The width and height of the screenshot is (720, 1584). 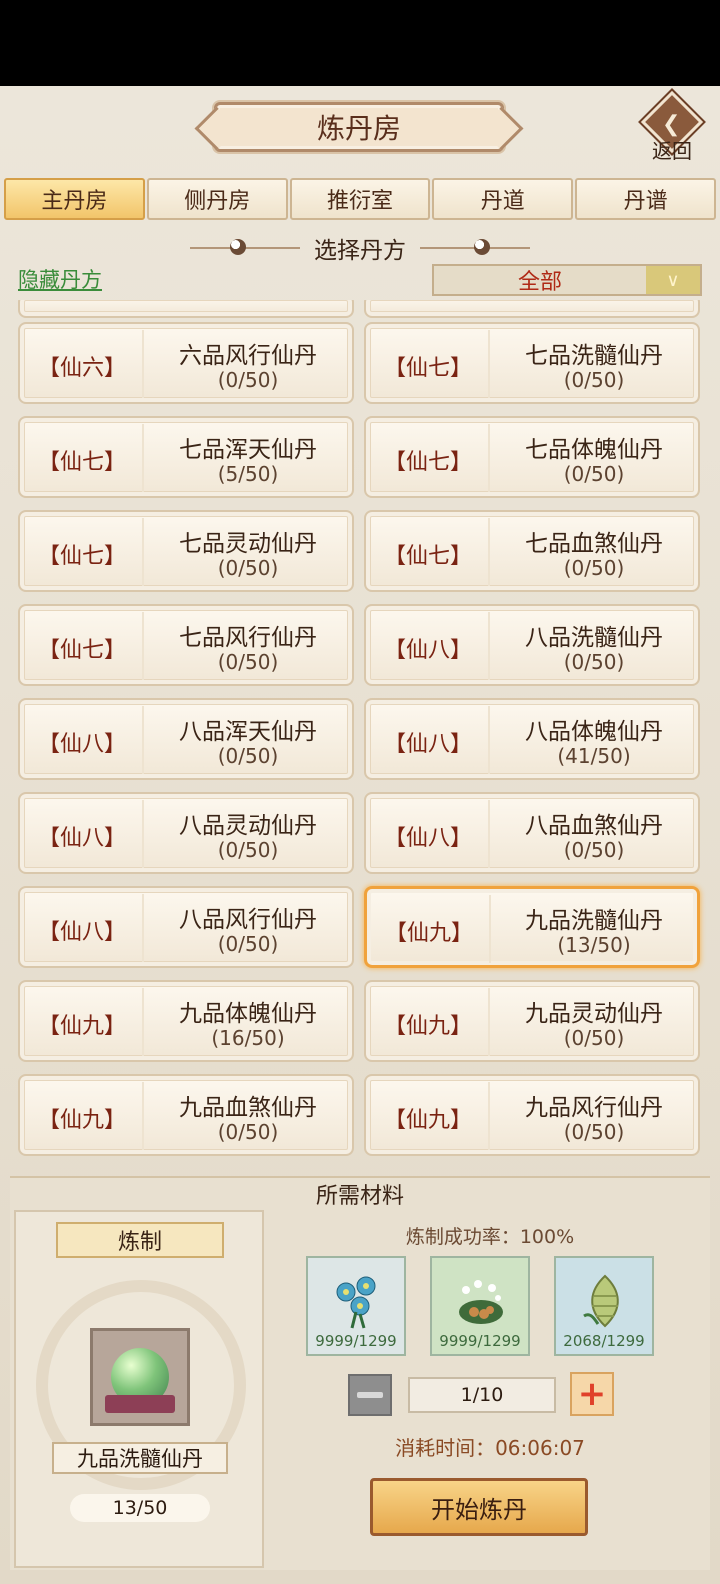 I want to click on hide-recipes-link: 隐藏丹方, so click(x=60, y=279).